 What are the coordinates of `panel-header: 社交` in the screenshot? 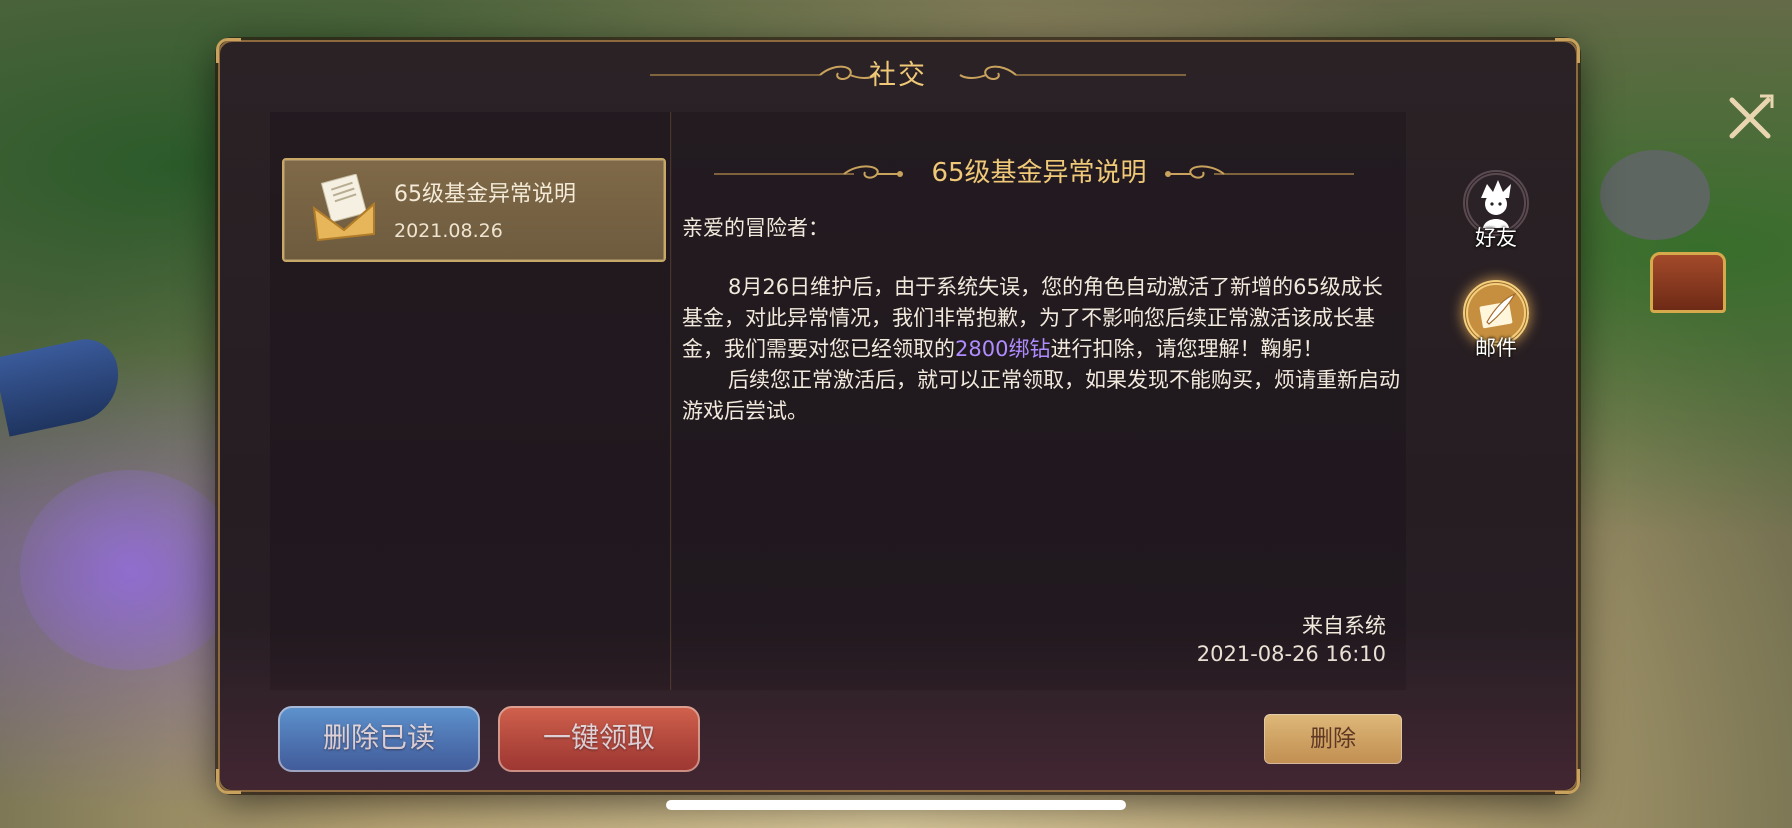 It's located at (898, 76).